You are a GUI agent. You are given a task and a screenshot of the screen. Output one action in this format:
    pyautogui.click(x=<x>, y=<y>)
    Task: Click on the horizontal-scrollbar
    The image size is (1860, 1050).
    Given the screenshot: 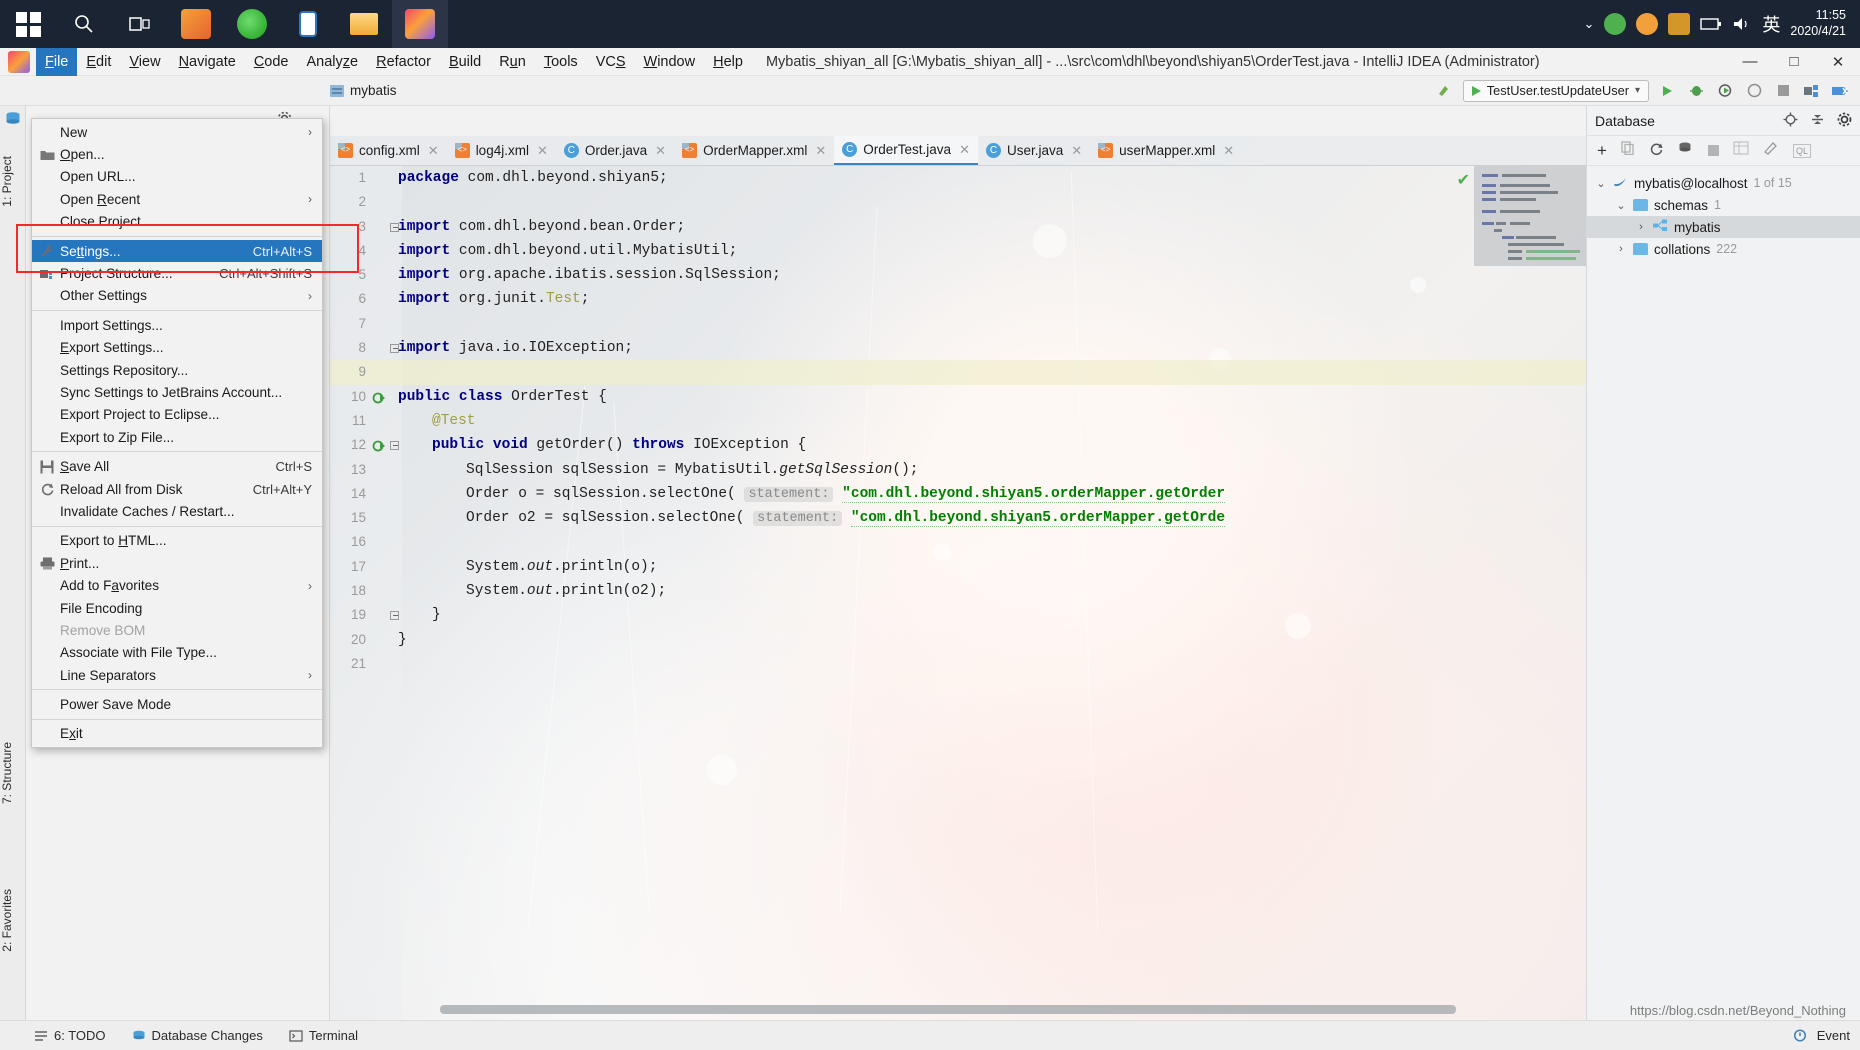 What is the action you would take?
    pyautogui.click(x=948, y=1009)
    